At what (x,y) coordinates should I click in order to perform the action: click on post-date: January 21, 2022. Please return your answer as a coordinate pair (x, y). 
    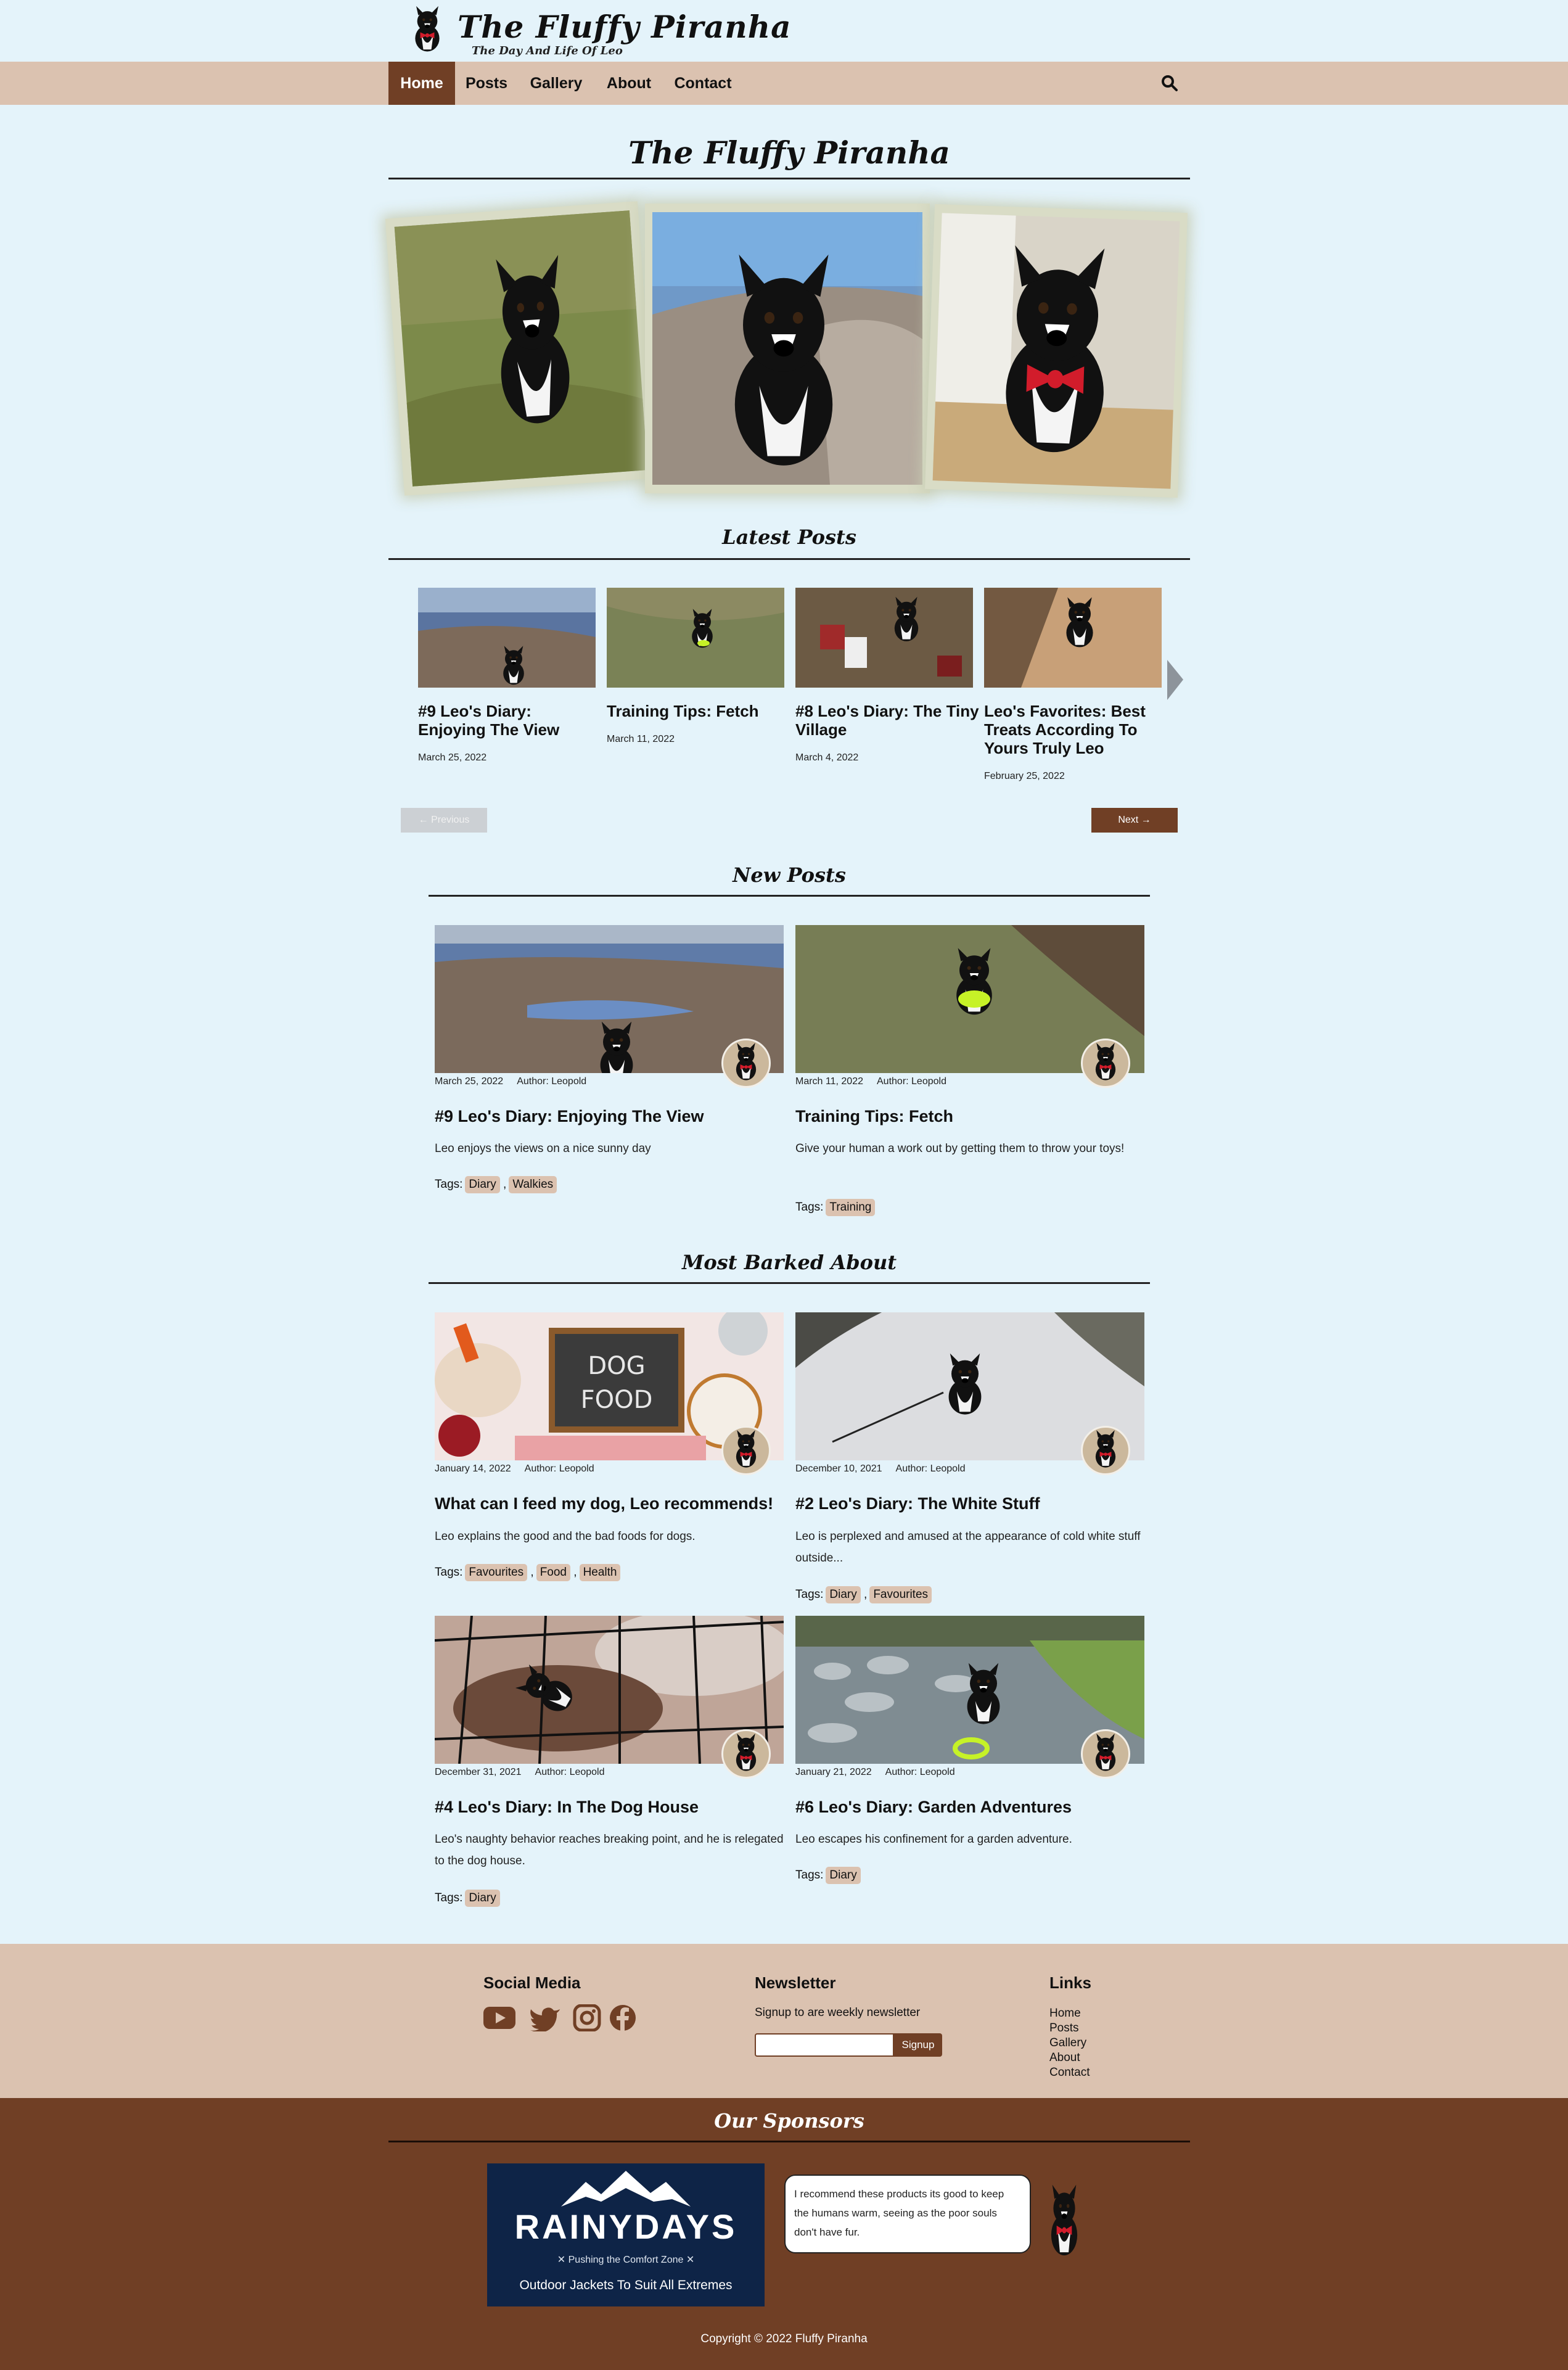
    Looking at the image, I should click on (834, 1772).